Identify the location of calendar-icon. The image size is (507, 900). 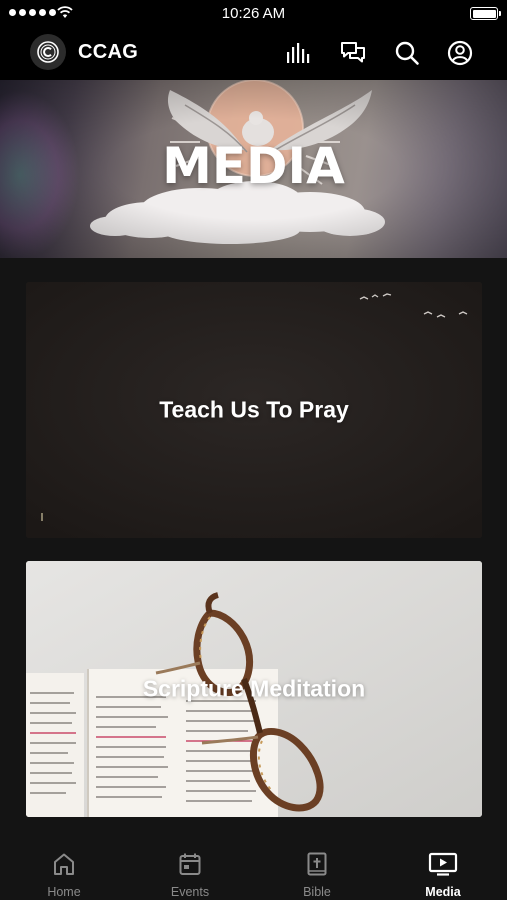
(190, 864).